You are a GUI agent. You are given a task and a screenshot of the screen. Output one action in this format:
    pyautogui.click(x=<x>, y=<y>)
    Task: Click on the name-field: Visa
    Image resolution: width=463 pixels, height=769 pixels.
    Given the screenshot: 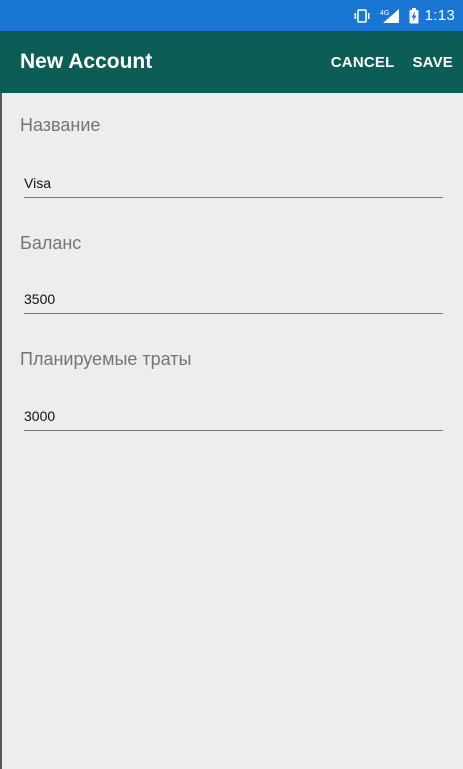 What is the action you would take?
    pyautogui.click(x=233, y=186)
    